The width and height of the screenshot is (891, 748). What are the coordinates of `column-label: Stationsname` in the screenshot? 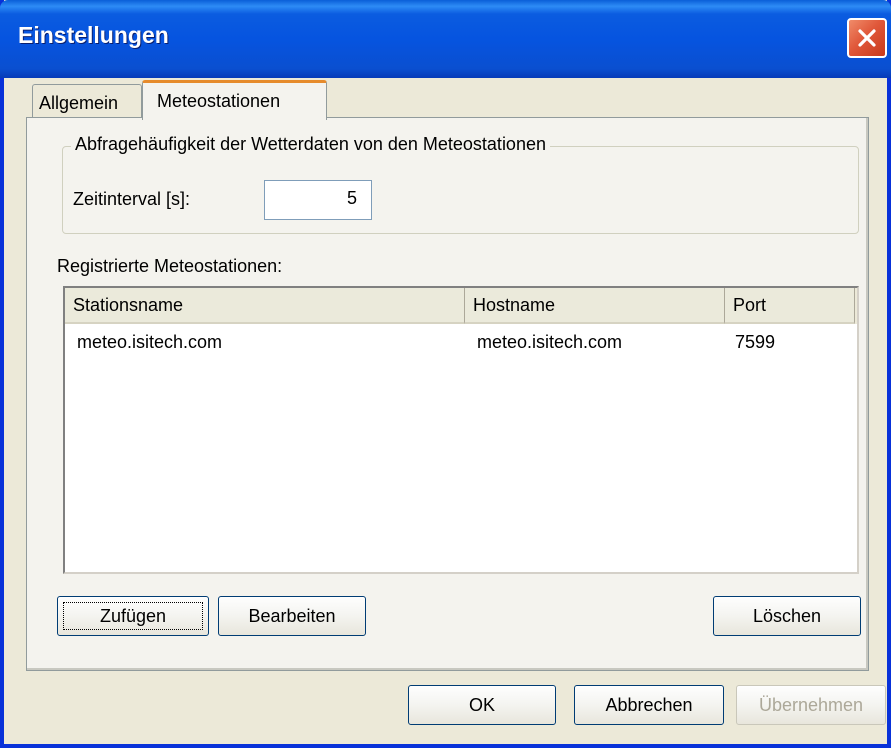 It's located at (128, 305).